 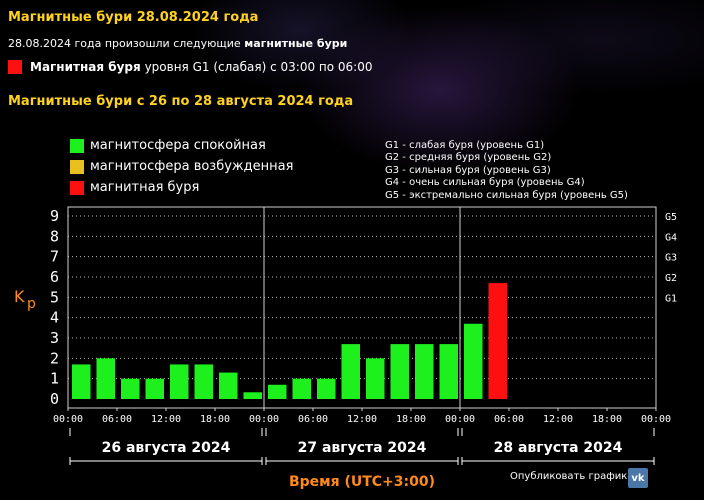 I want to click on x-tick-label-8: 00:00, so click(x=460, y=419).